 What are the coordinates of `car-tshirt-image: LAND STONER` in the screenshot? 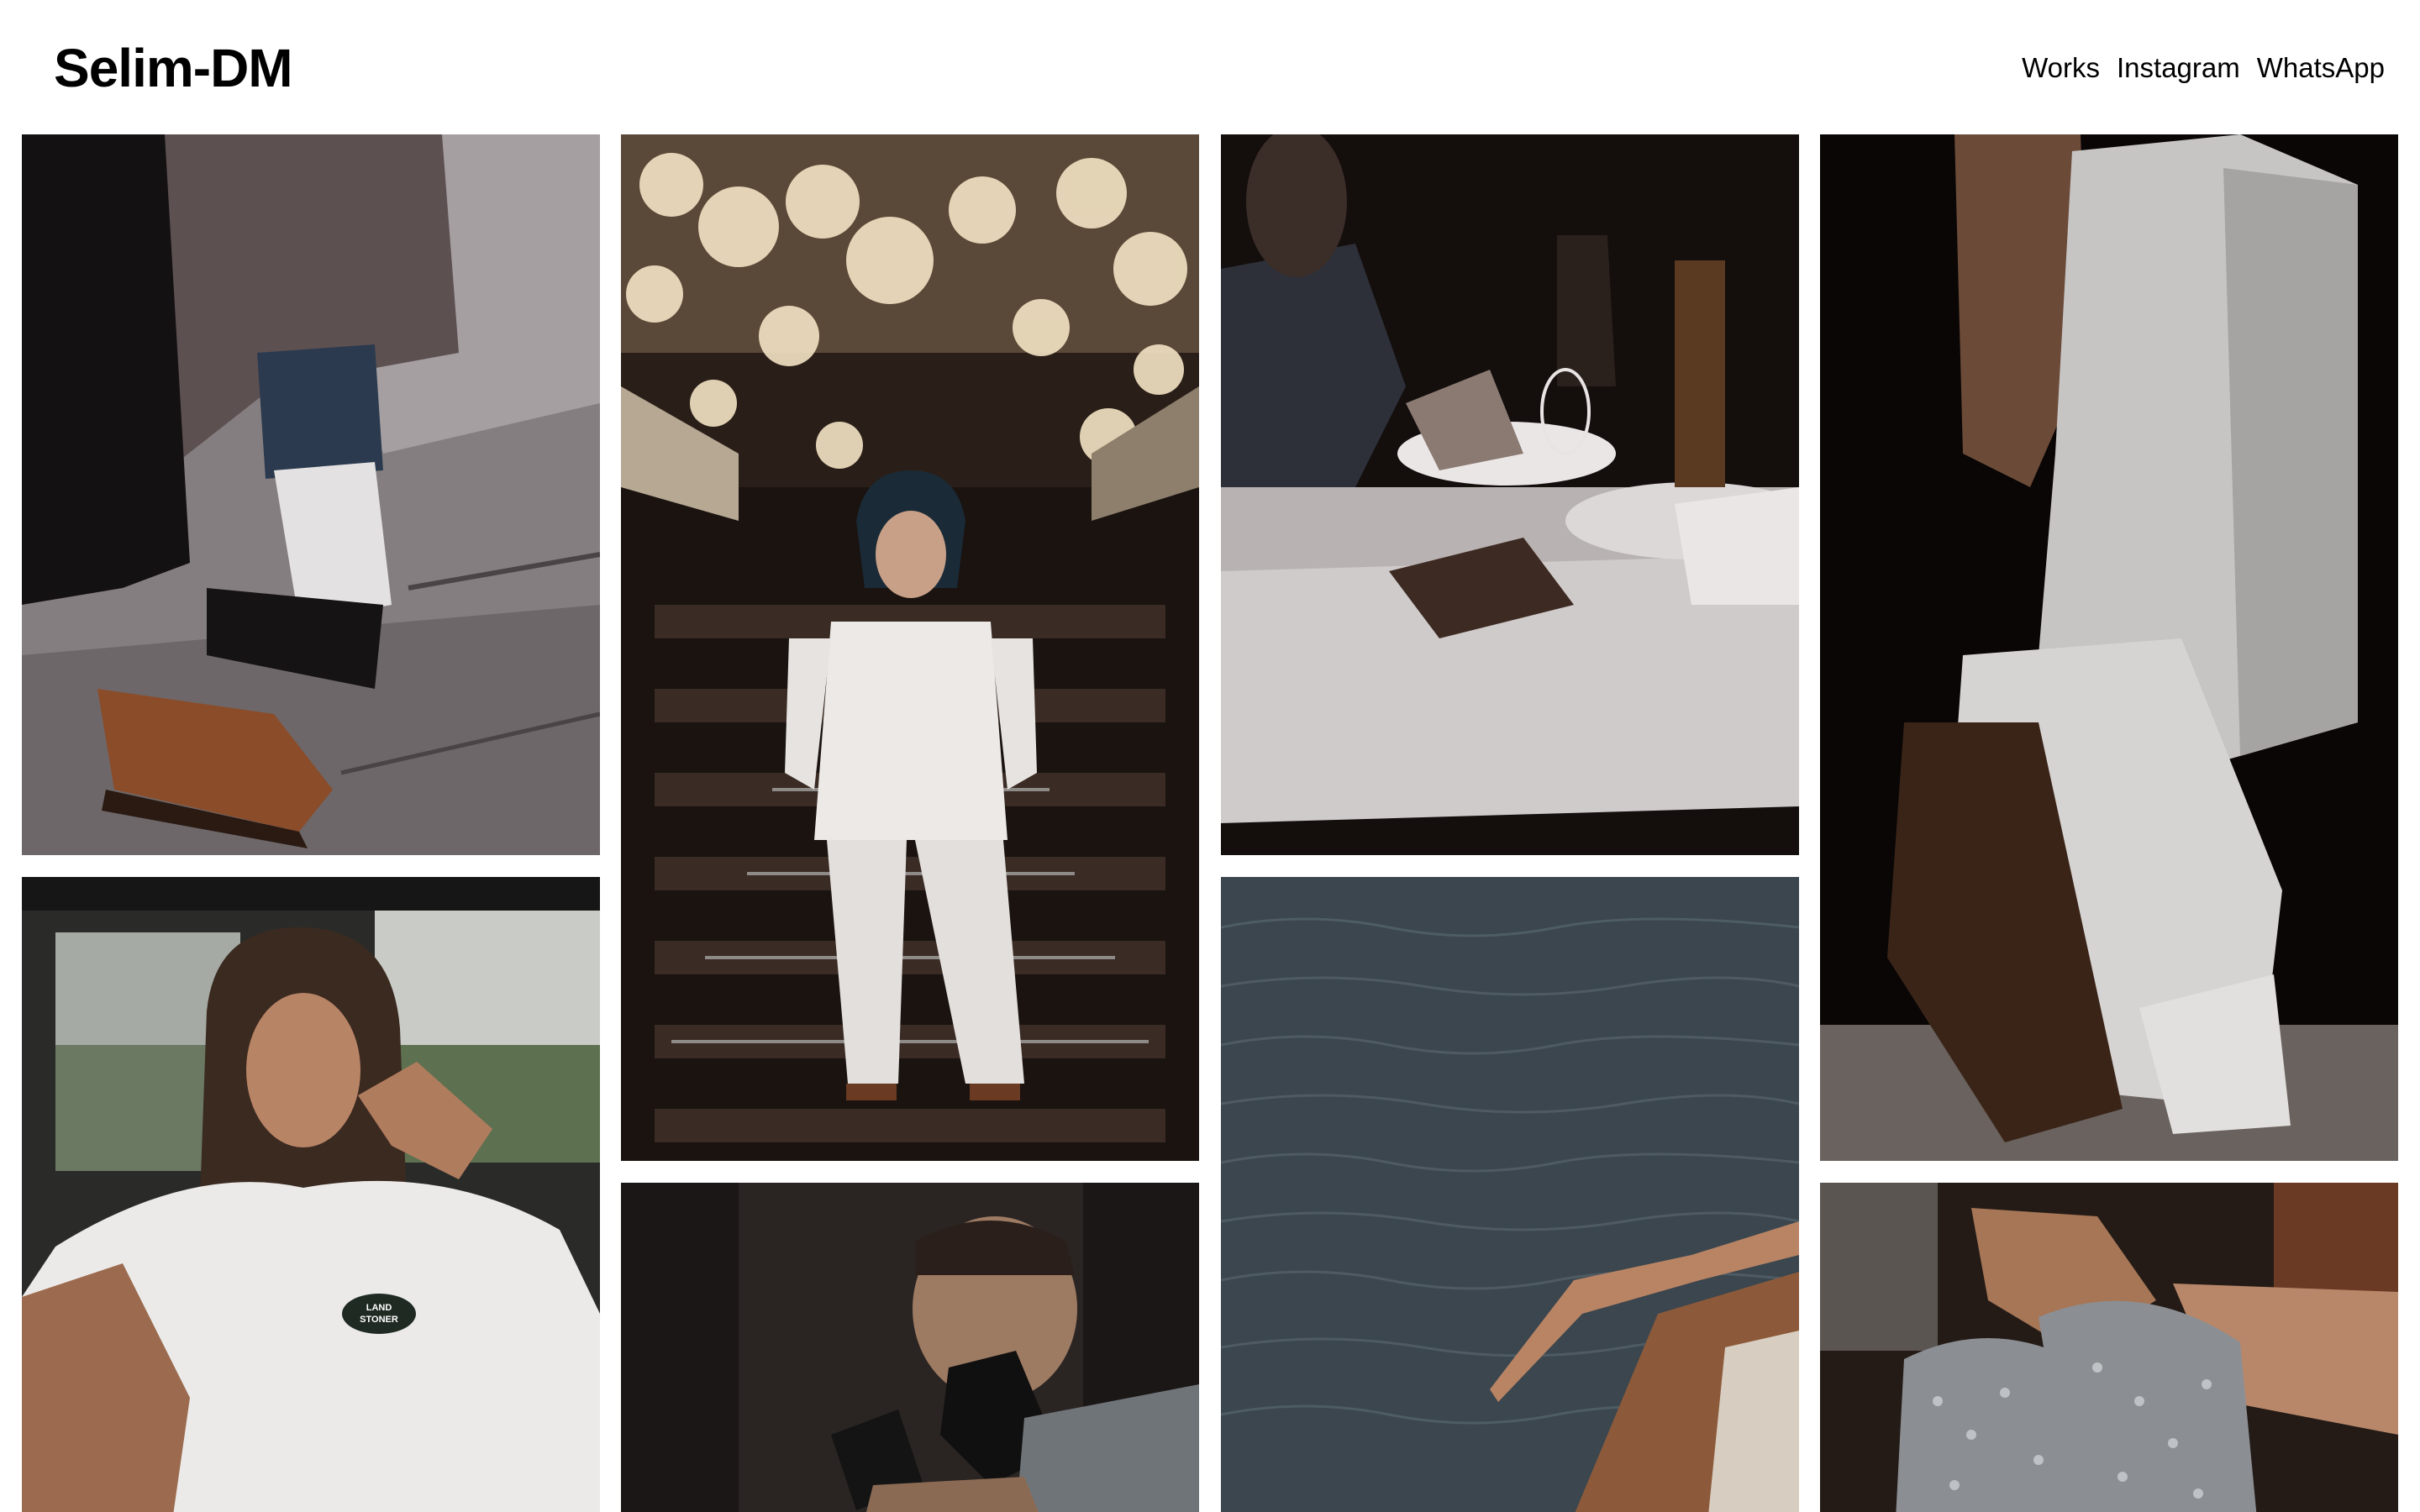 It's located at (311, 1194).